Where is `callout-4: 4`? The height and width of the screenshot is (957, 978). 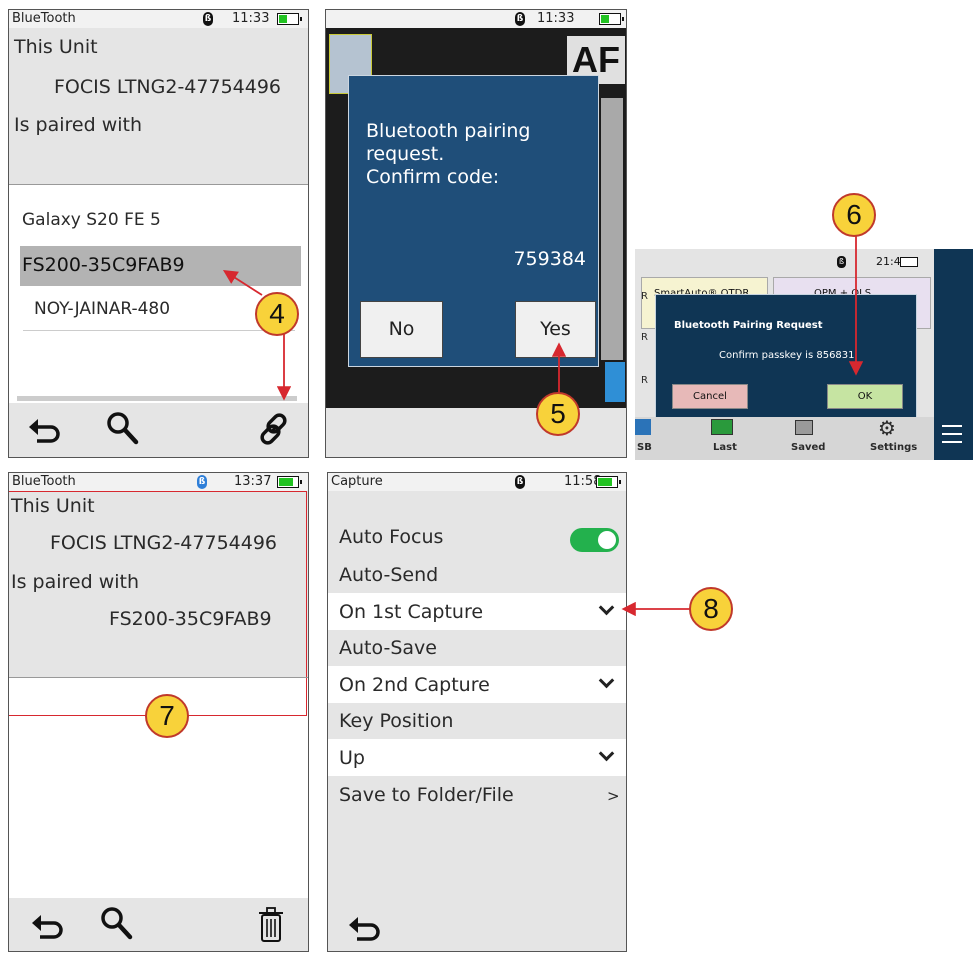
callout-4: 4 is located at coordinates (277, 314).